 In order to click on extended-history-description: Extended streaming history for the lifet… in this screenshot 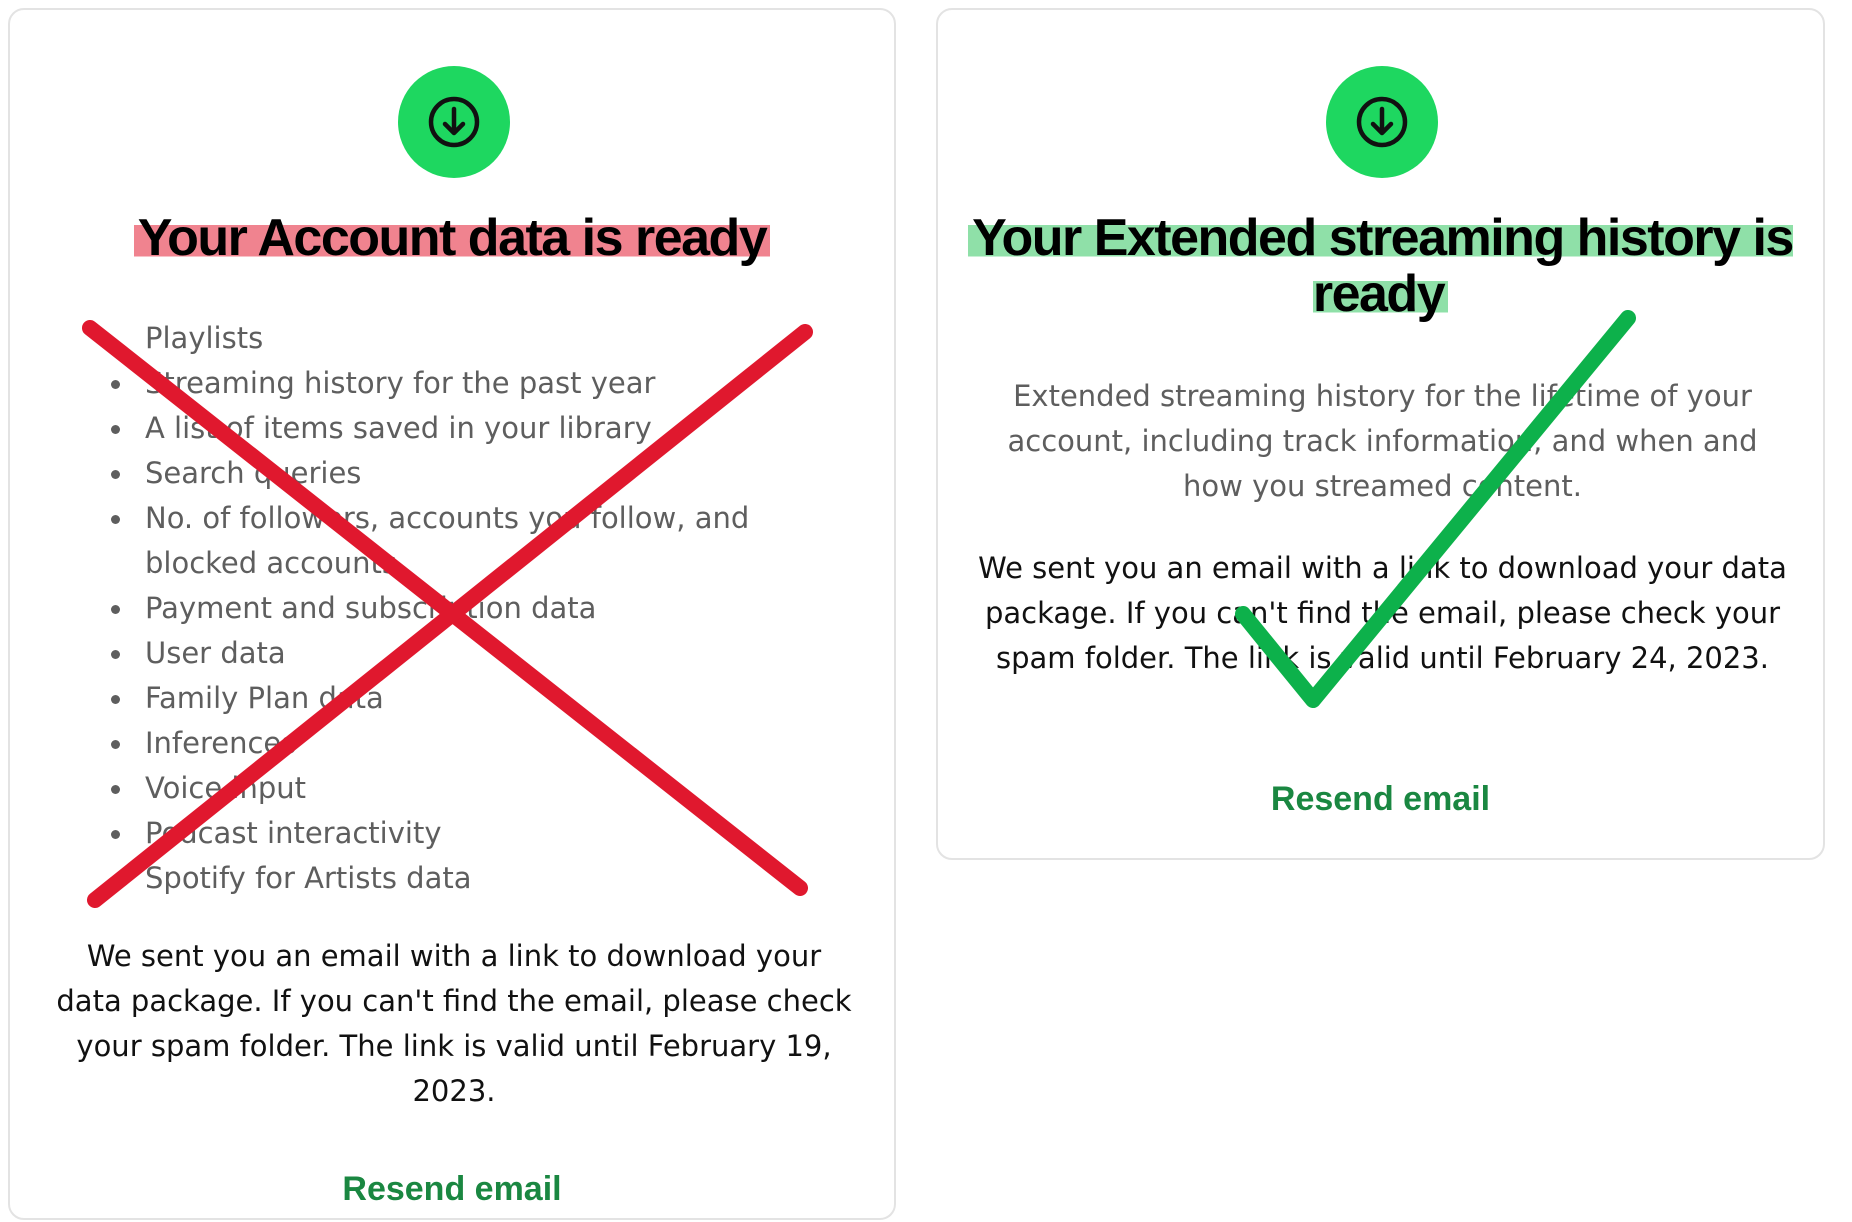, I will do `click(1382, 441)`.